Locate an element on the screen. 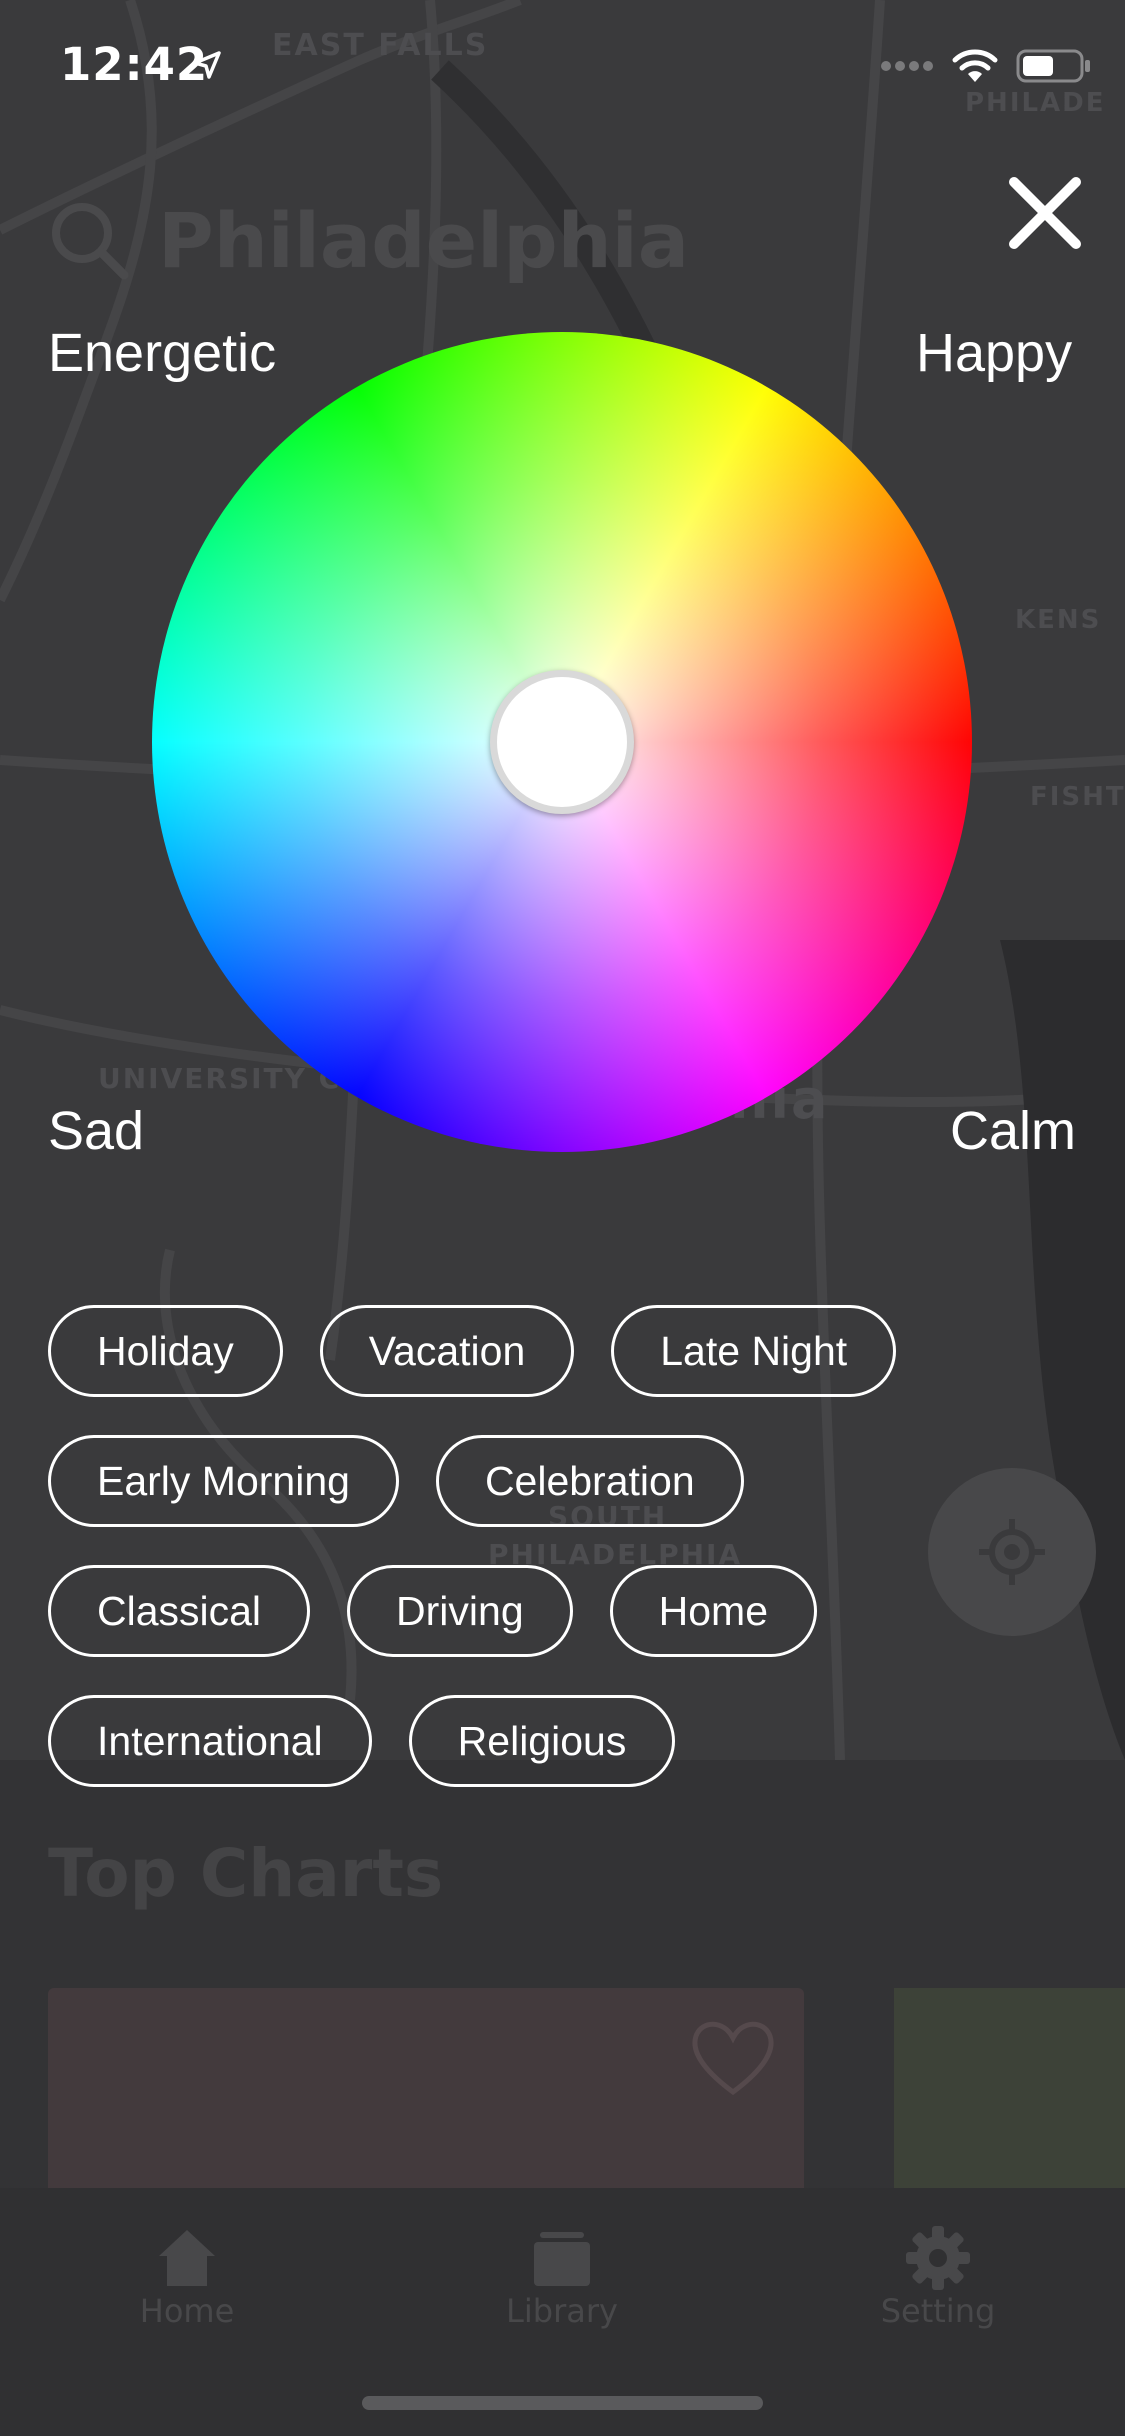 The width and height of the screenshot is (1125, 2436). tab-setting: Setting is located at coordinates (938, 2275).